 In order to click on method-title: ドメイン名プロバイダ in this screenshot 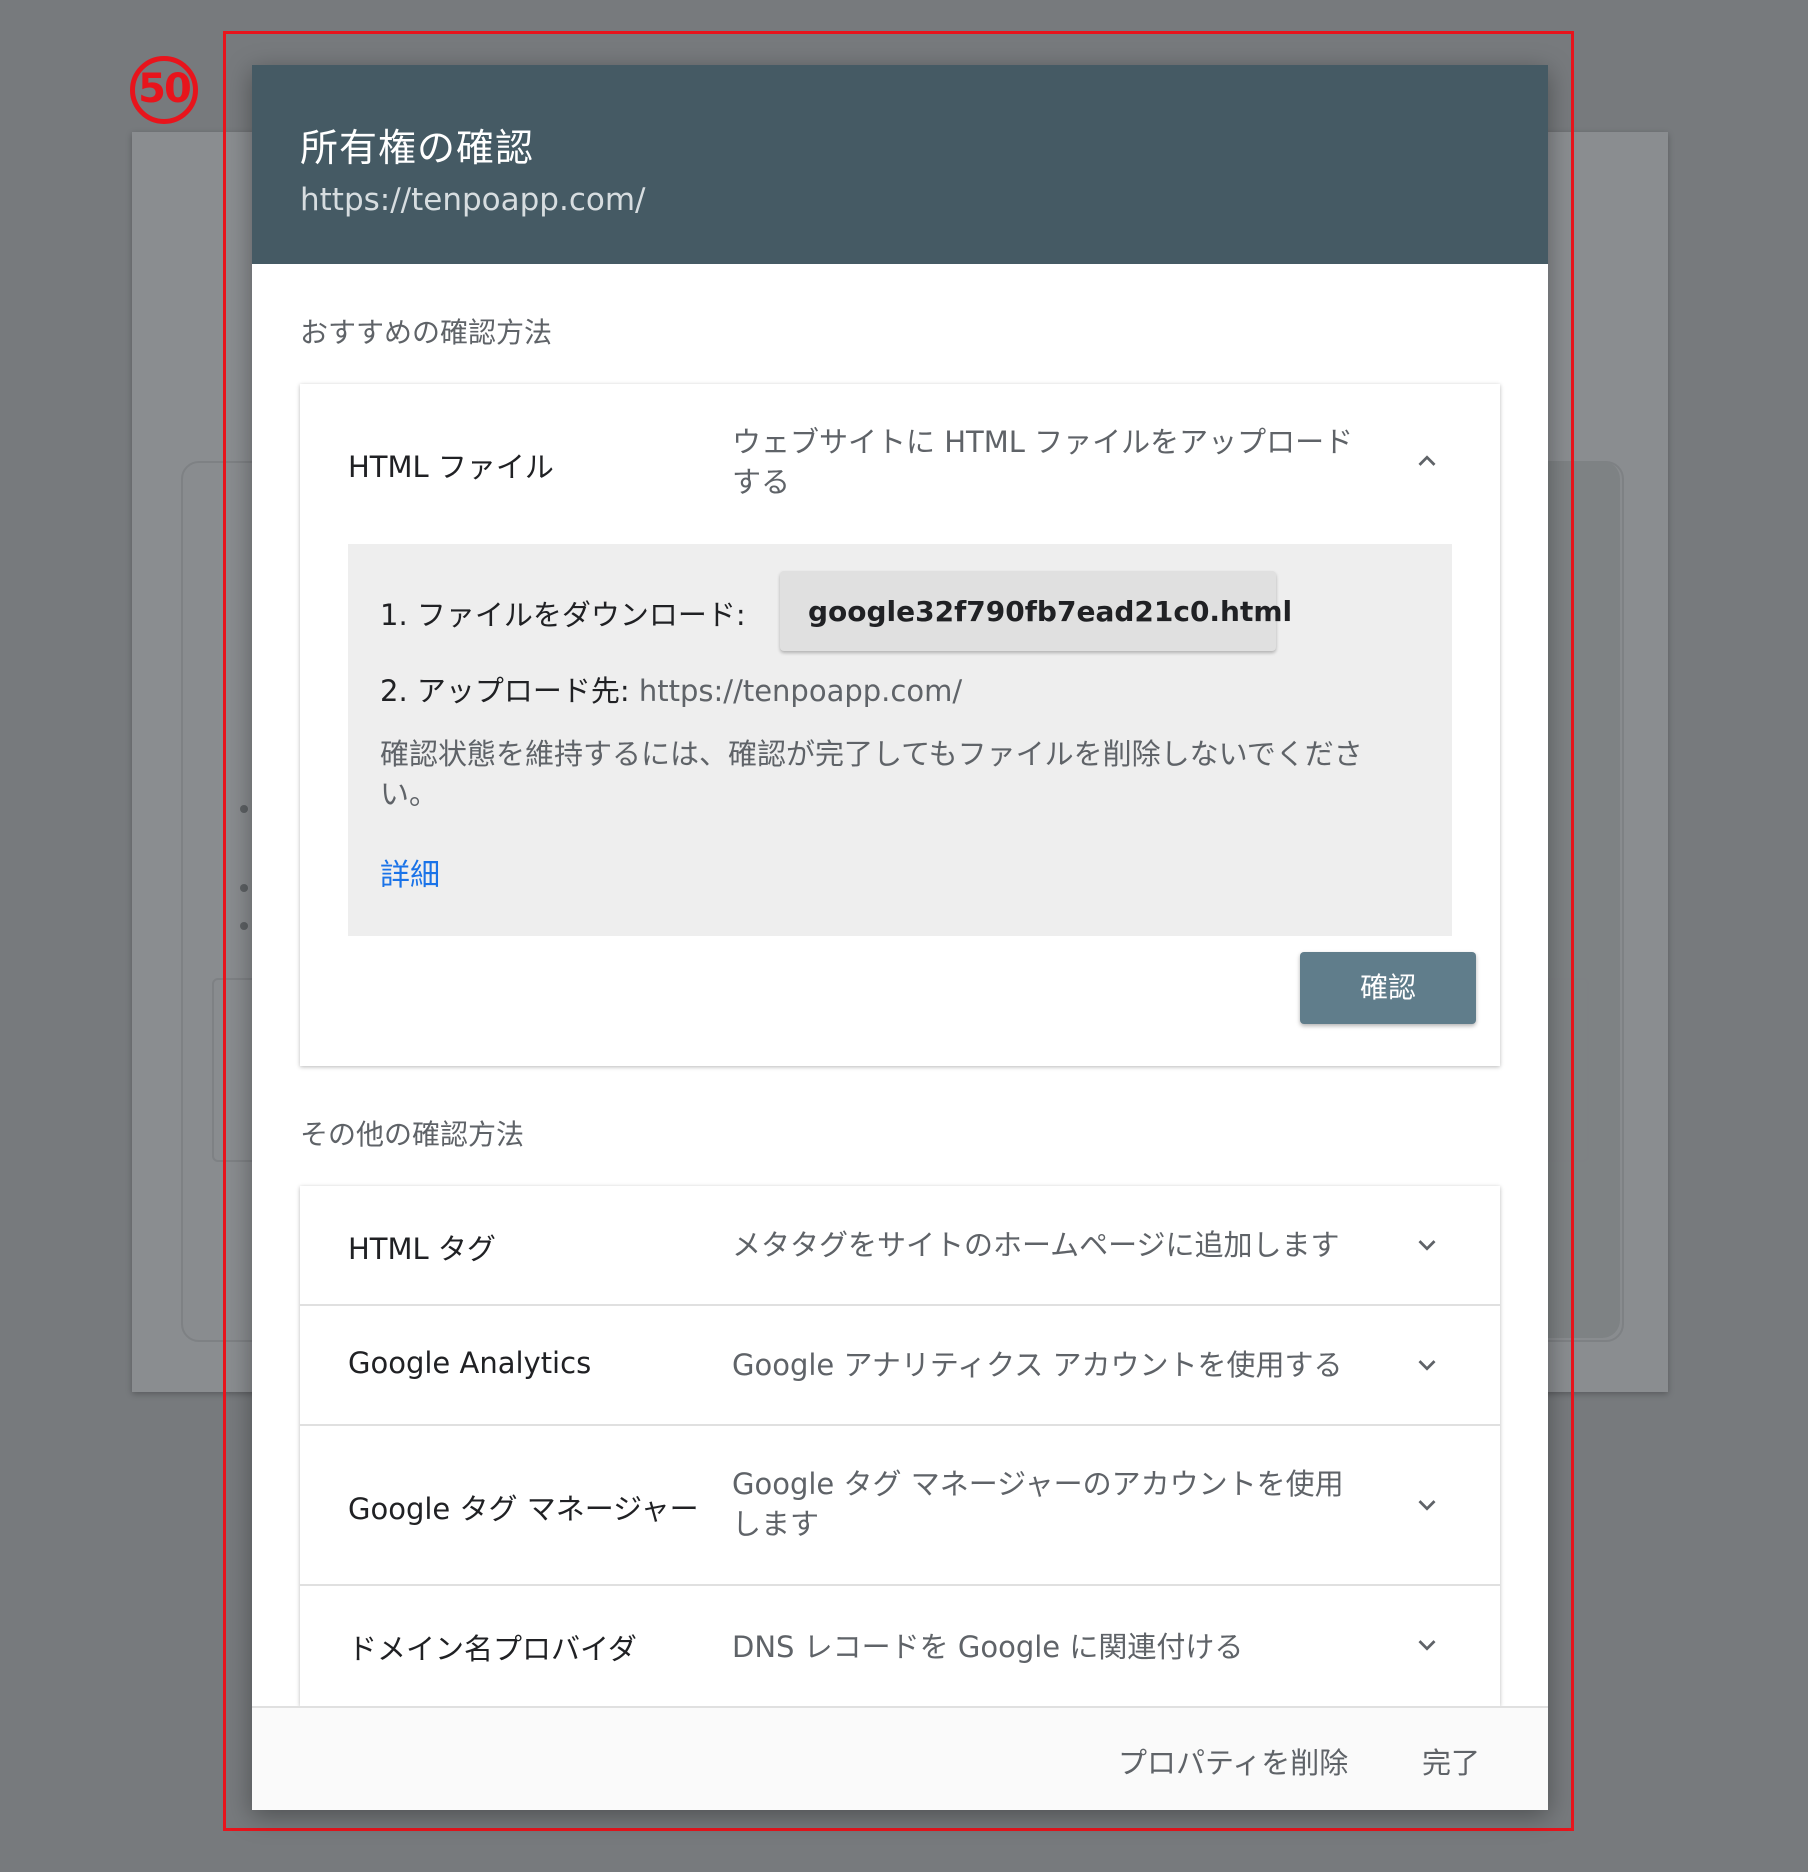, I will do `click(492, 1649)`.